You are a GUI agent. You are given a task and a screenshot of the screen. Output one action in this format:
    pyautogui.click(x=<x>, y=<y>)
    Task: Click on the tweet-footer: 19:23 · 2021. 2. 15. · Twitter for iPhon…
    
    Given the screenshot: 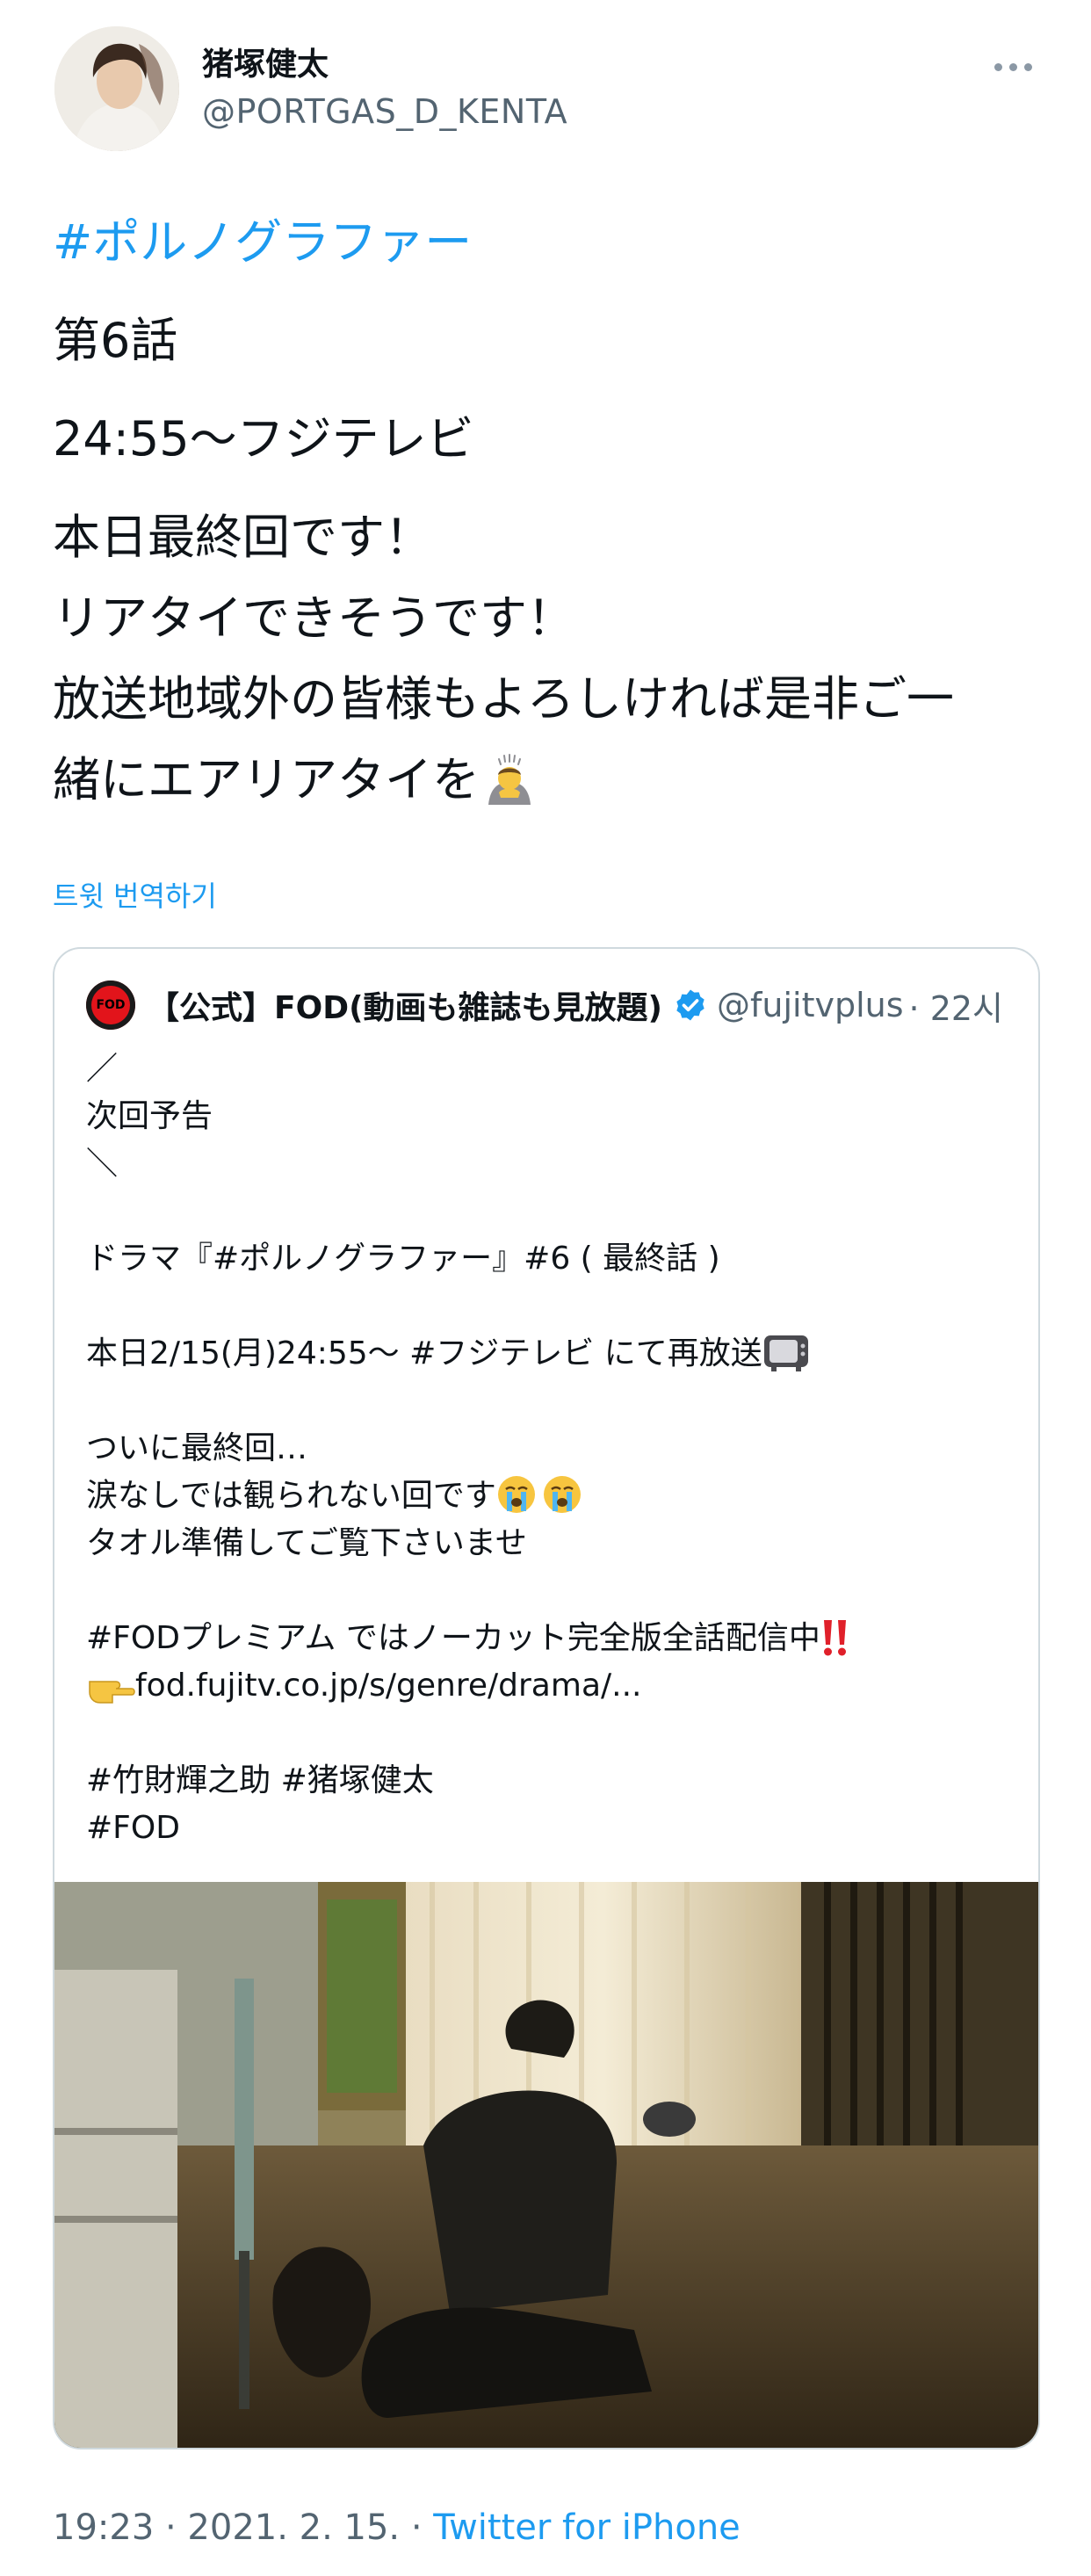 What is the action you would take?
    pyautogui.click(x=397, y=2528)
    